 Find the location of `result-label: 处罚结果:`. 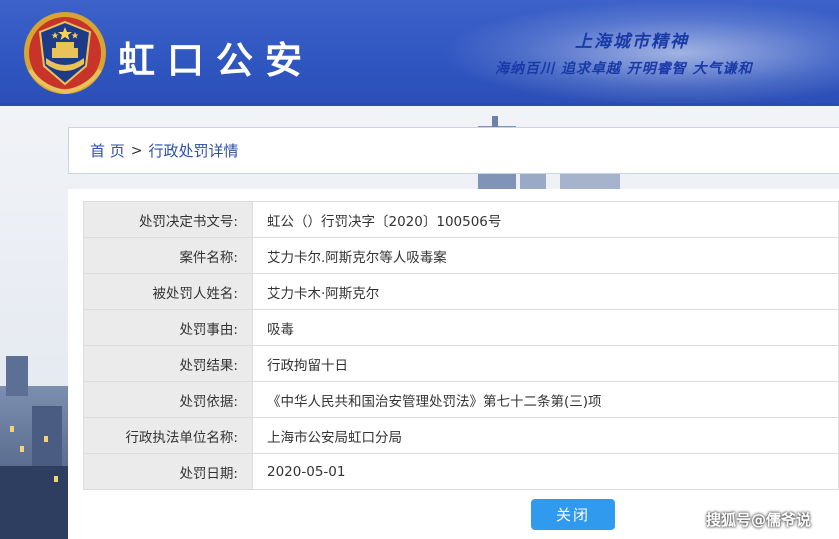

result-label: 处罚结果: is located at coordinates (168, 363).